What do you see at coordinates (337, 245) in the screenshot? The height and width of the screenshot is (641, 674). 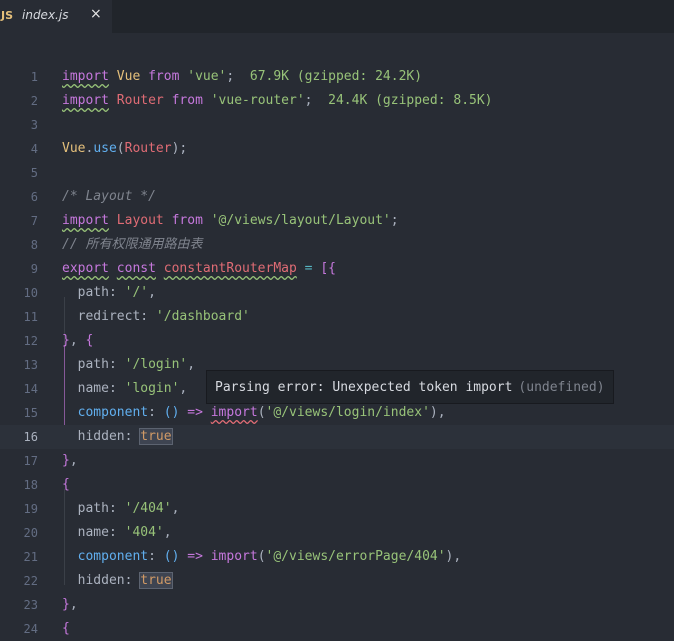 I see `code-line: 8 // 所有权限通用路由表` at bounding box center [337, 245].